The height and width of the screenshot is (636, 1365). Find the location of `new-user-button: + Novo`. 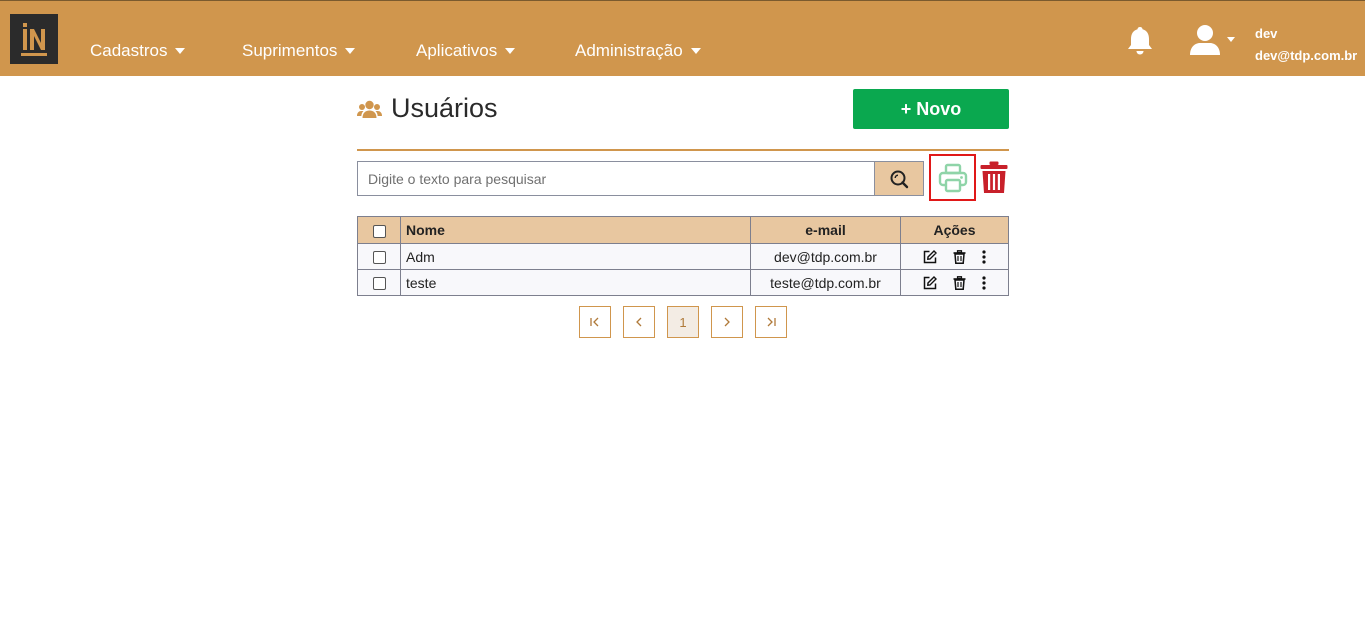

new-user-button: + Novo is located at coordinates (931, 109).